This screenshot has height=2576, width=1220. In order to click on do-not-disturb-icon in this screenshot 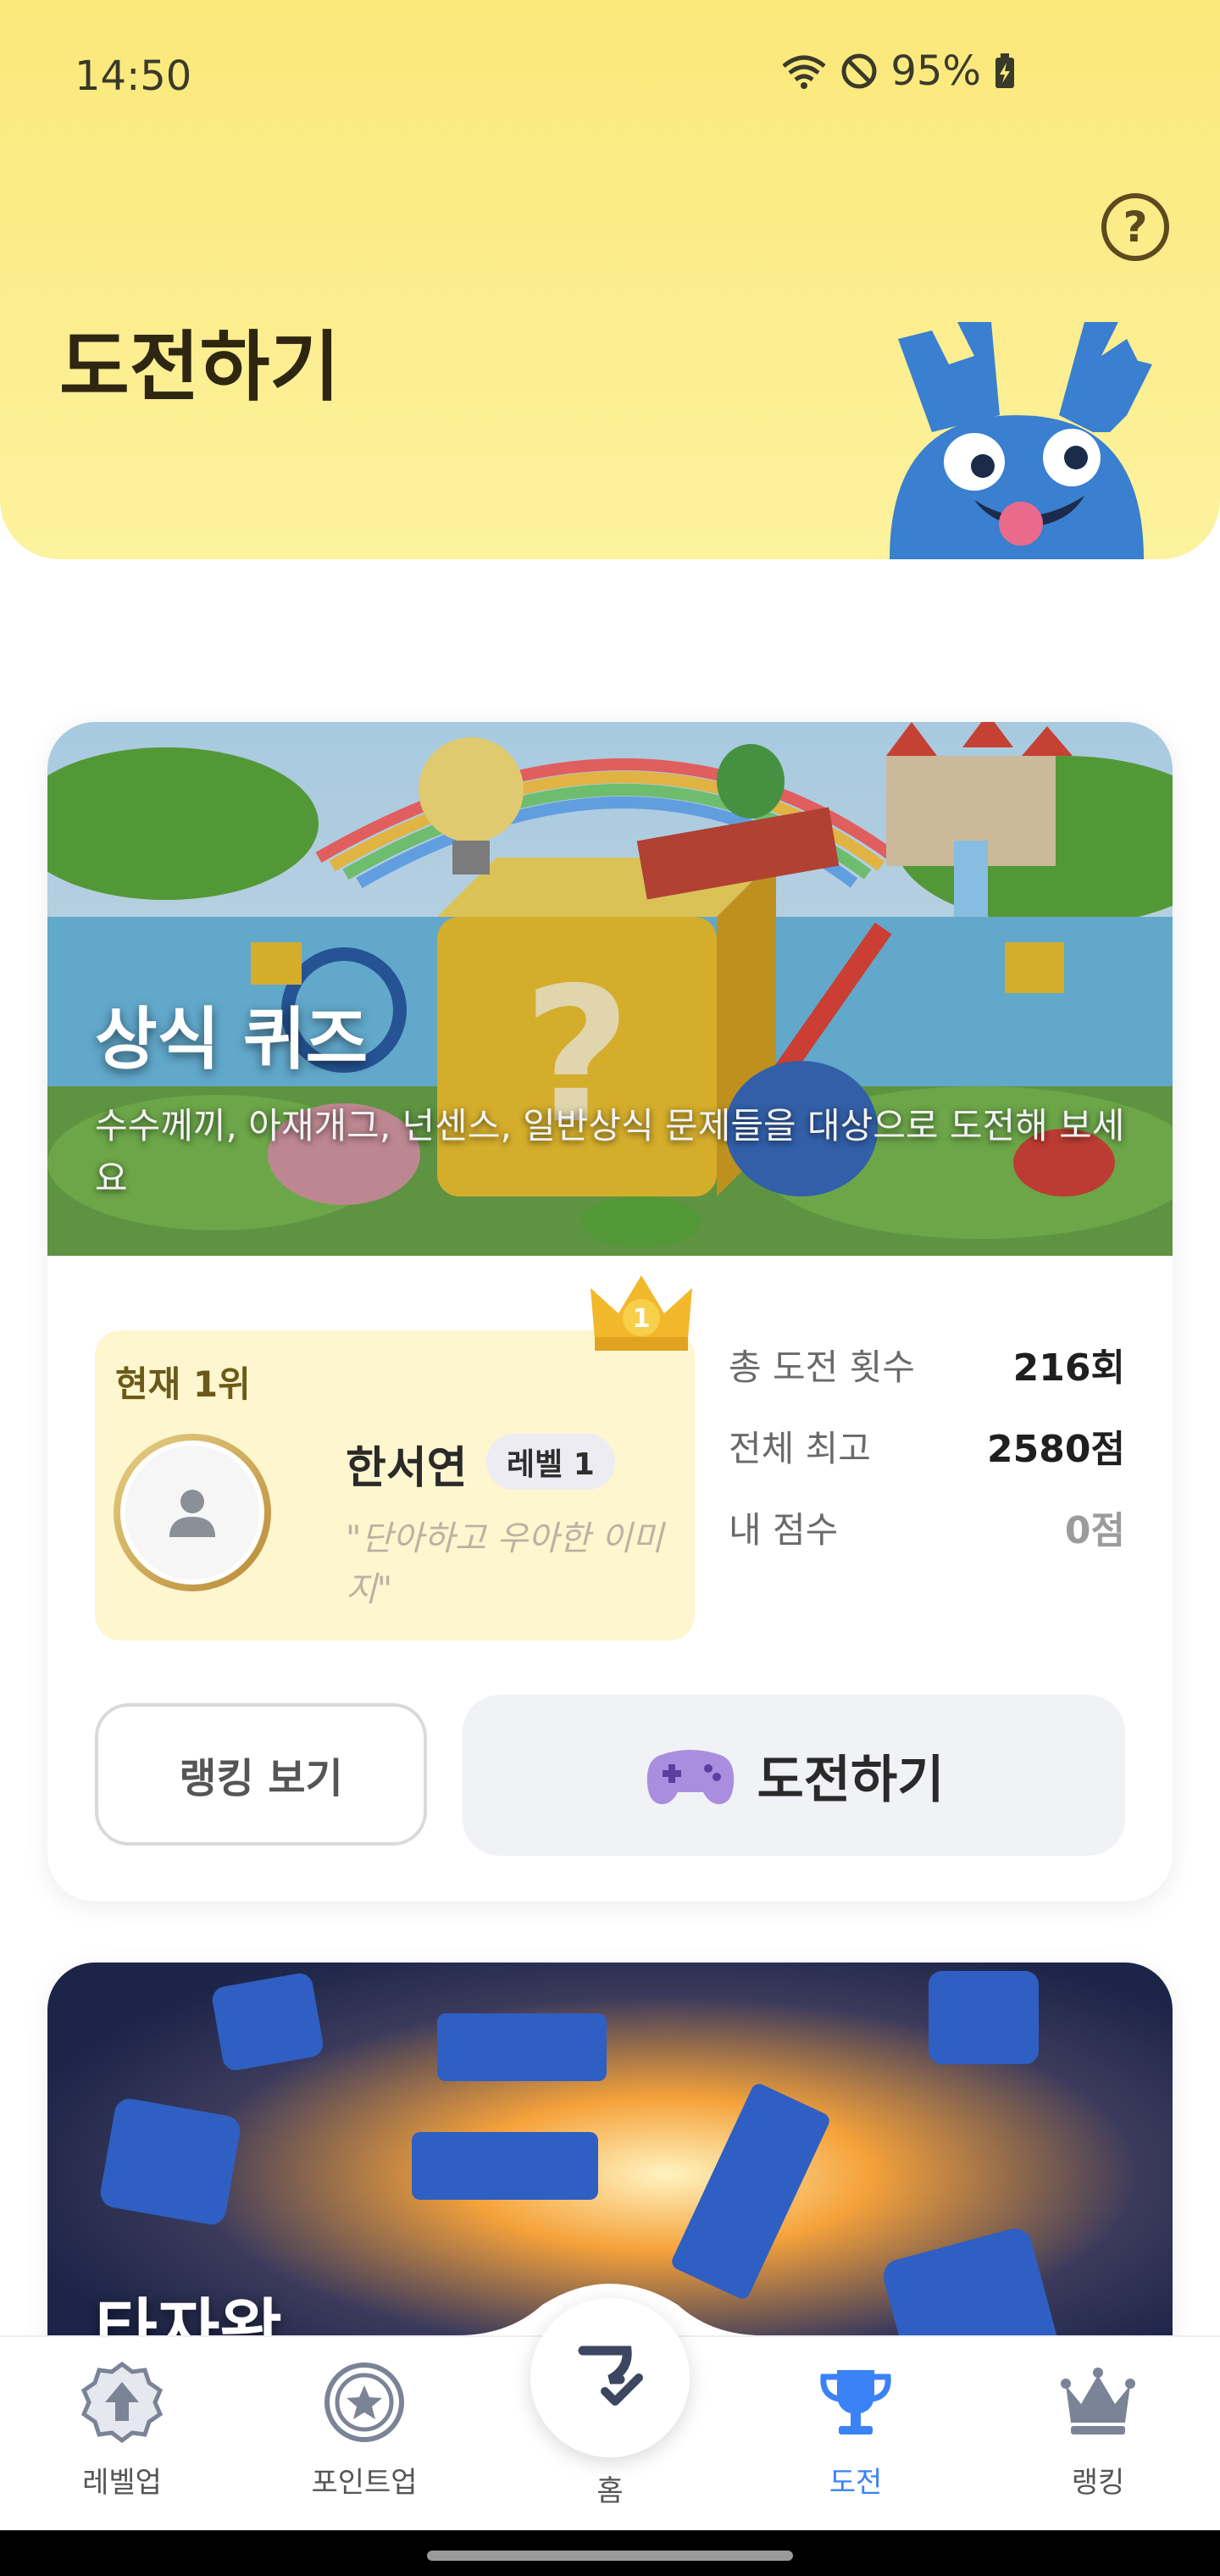, I will do `click(859, 71)`.